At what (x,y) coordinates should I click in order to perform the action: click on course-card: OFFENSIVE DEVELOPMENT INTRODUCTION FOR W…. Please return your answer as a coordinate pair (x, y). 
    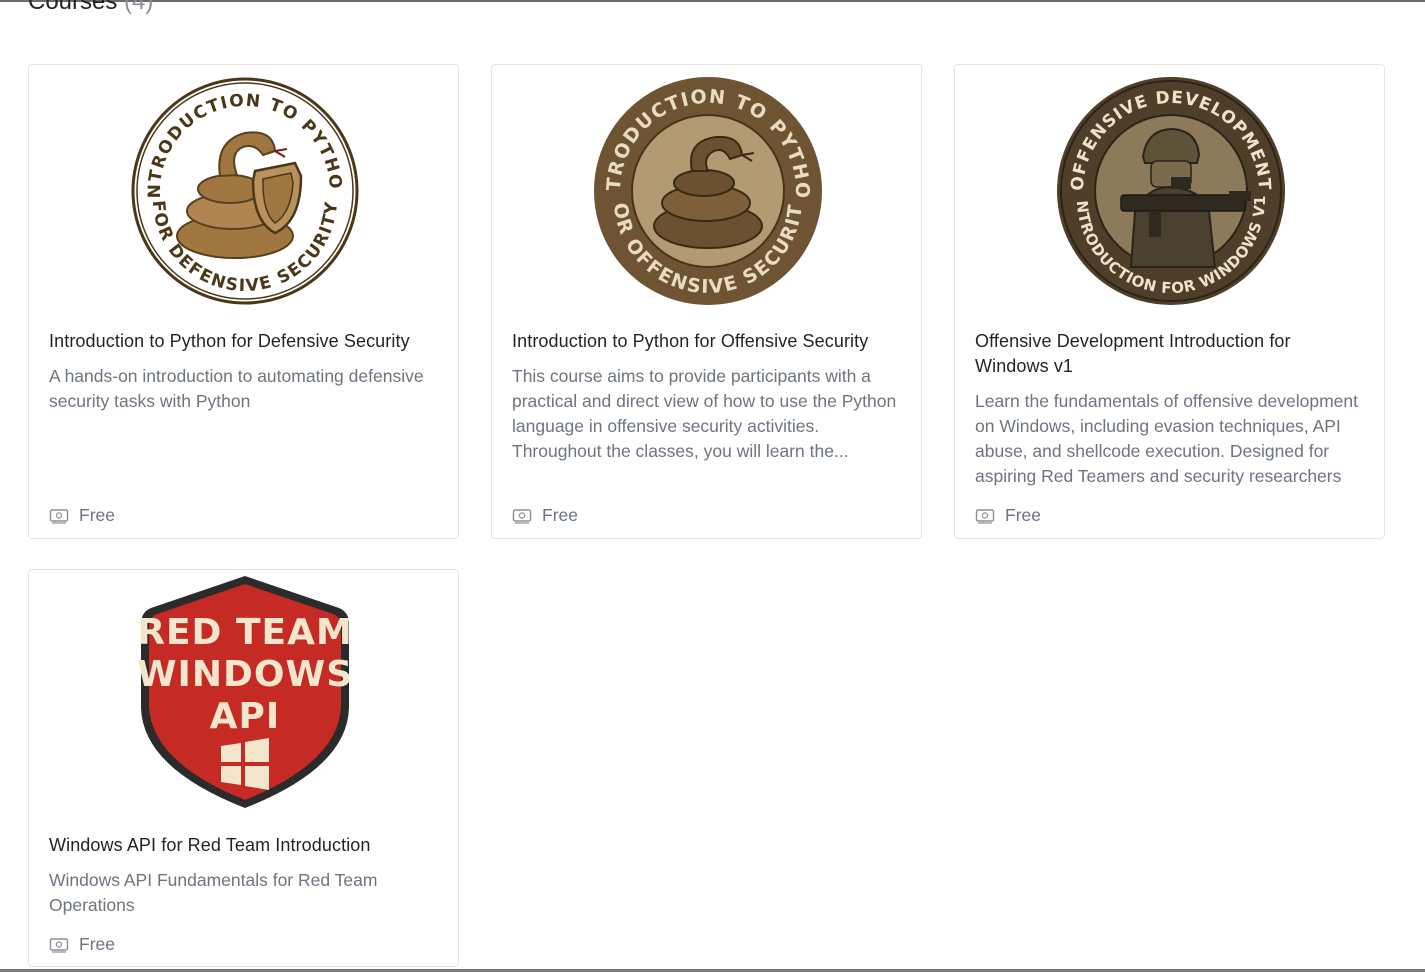
    Looking at the image, I should click on (1169, 301).